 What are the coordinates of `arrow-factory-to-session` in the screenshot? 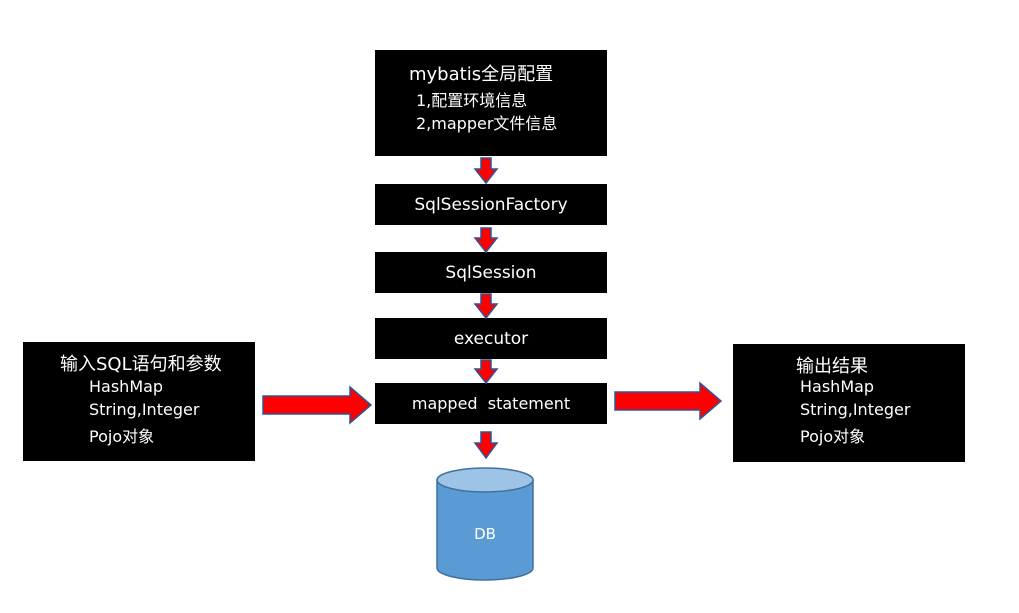 It's located at (486, 240).